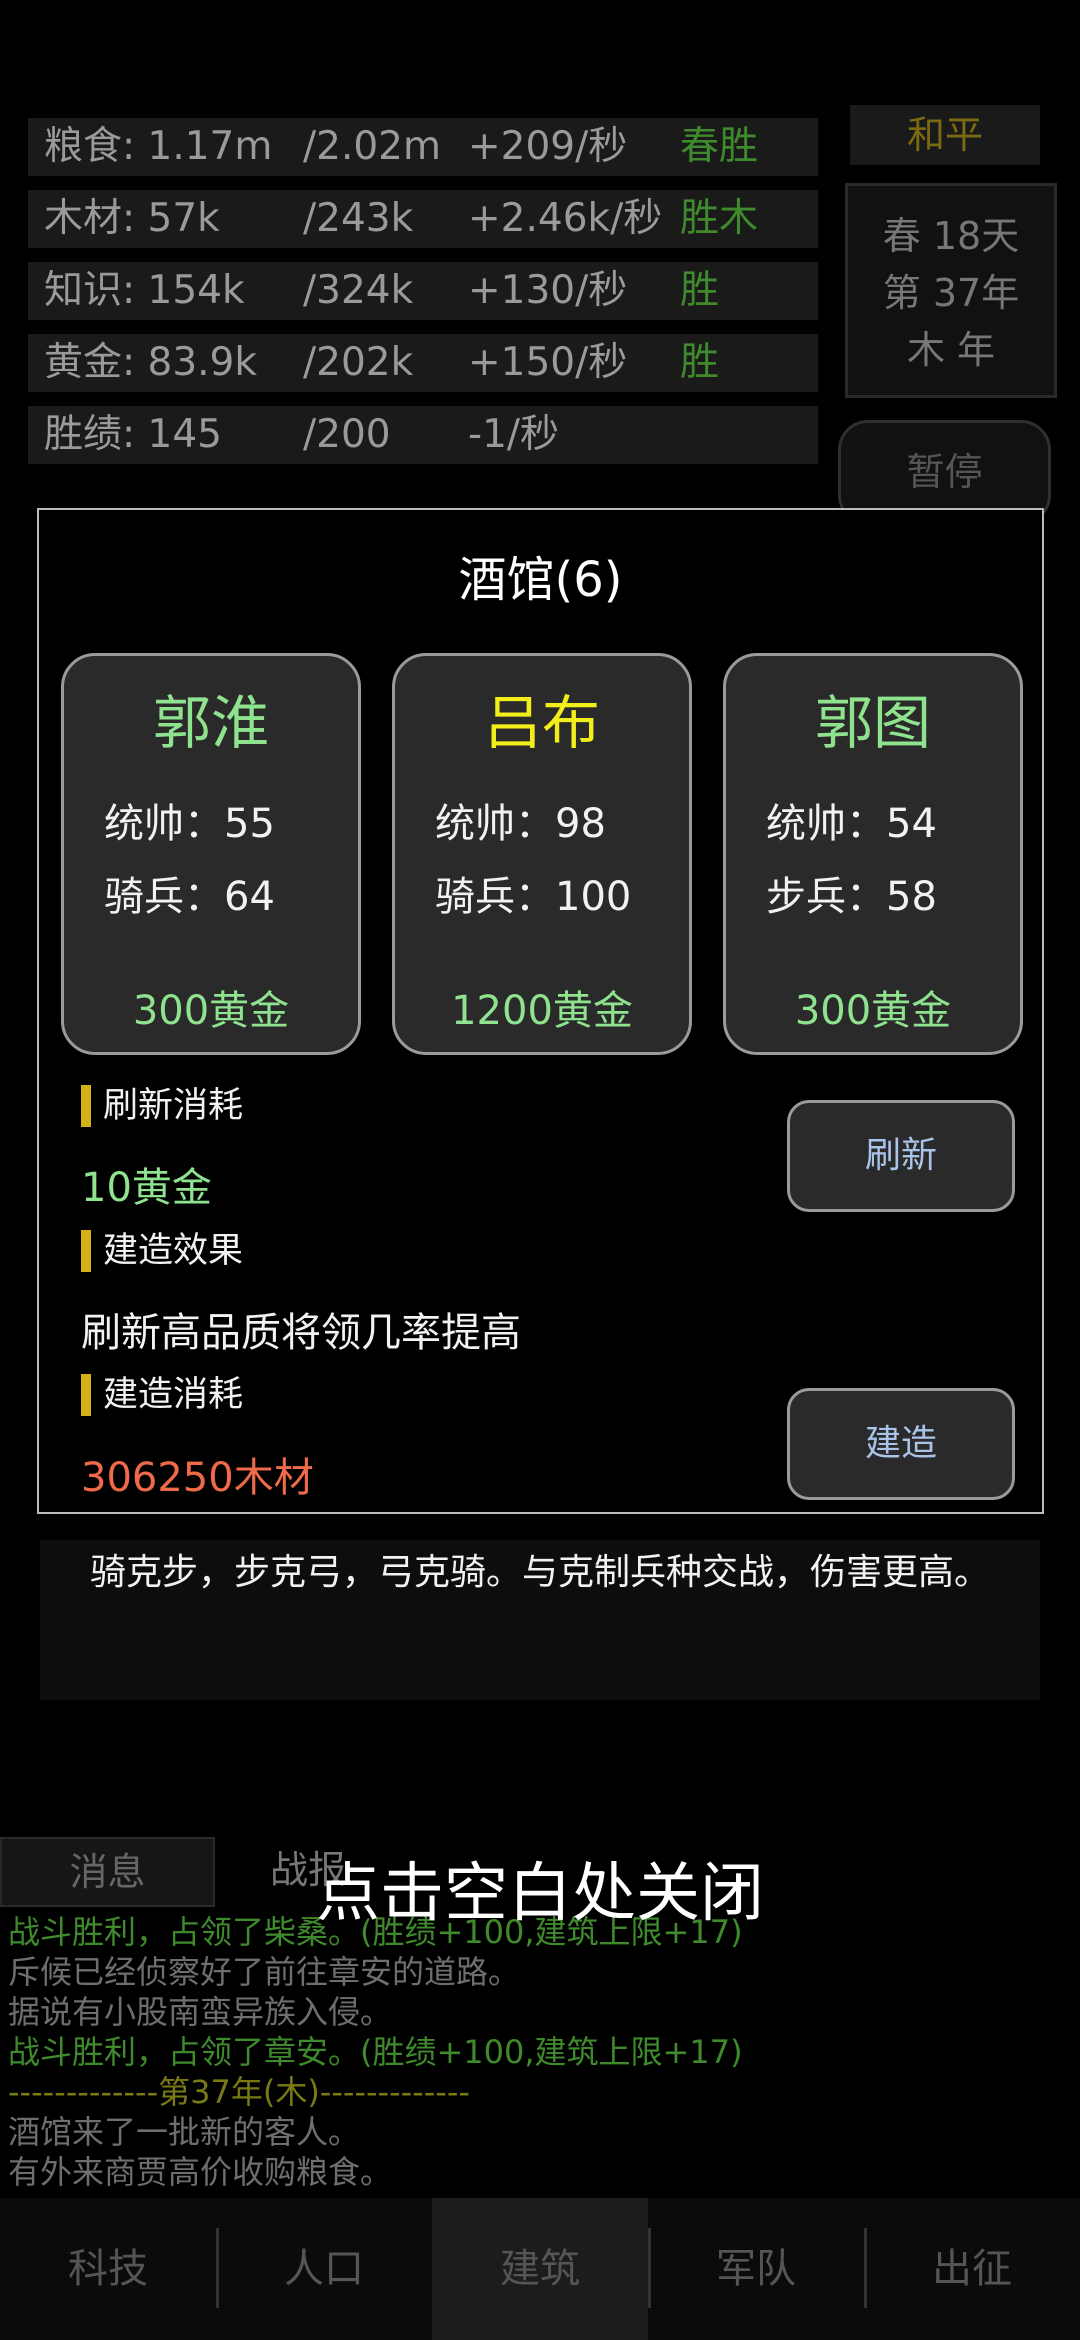  I want to click on general-name: 郭淮, so click(210, 723).